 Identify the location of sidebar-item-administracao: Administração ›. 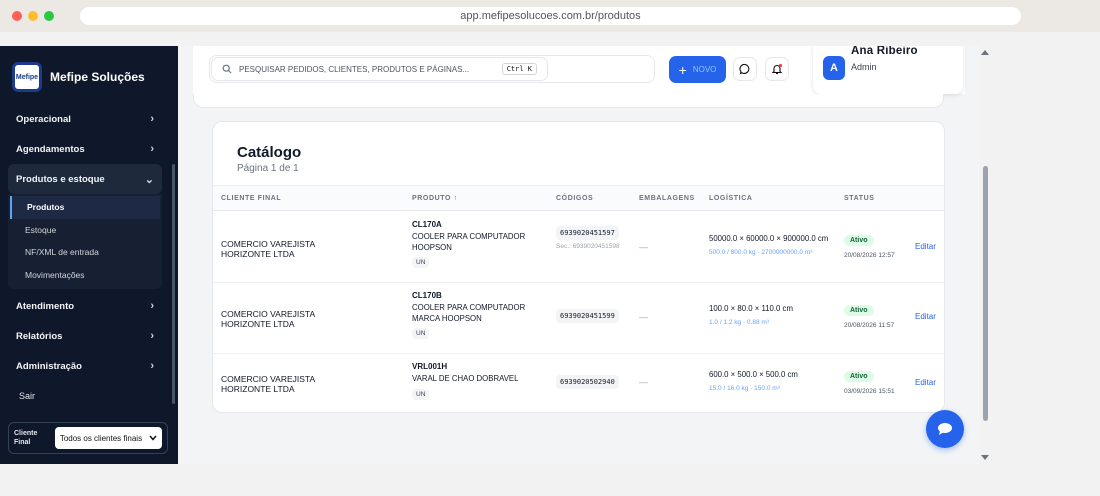
(85, 366).